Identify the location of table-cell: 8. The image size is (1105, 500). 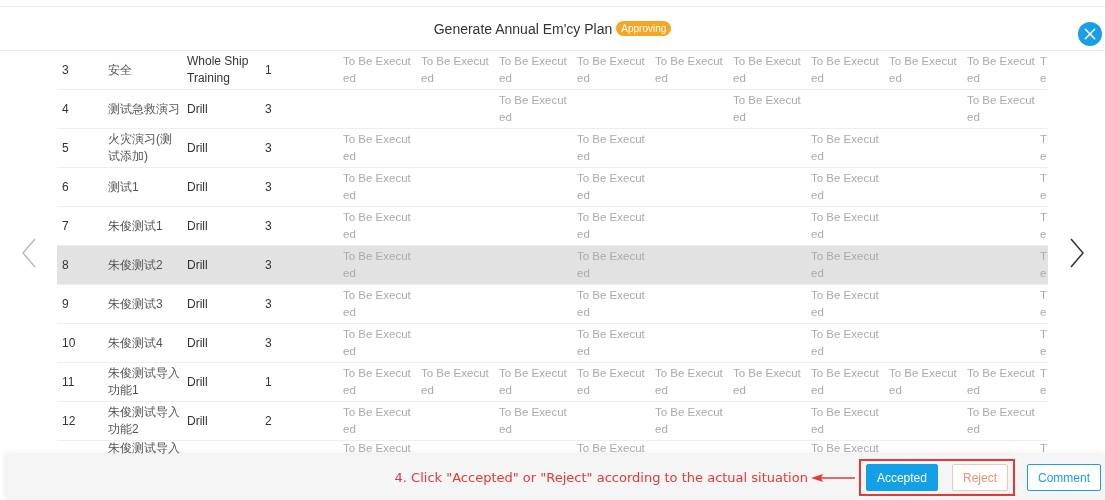
(65, 264).